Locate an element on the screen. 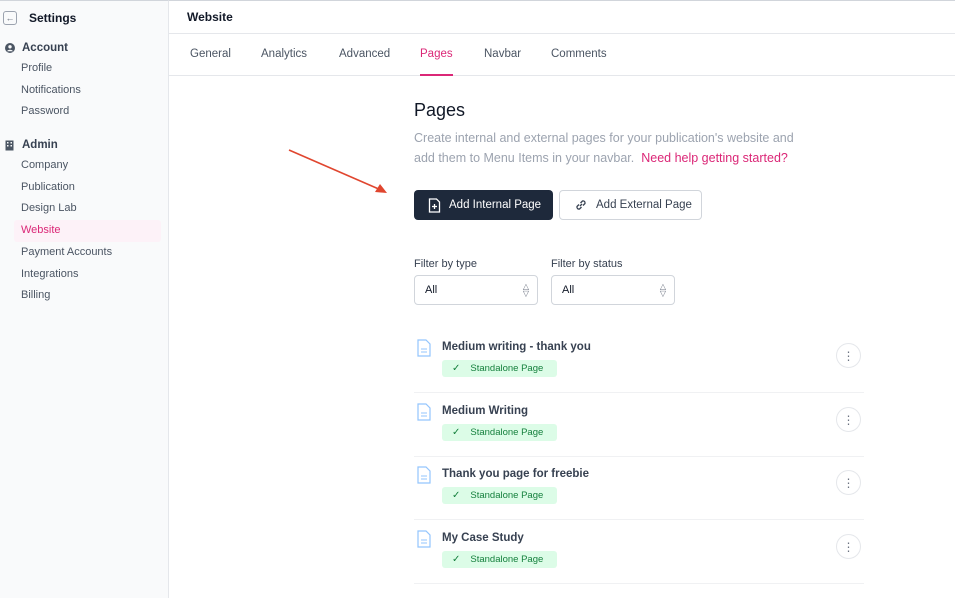  sidebar-item-website: Website is located at coordinates (87, 231).